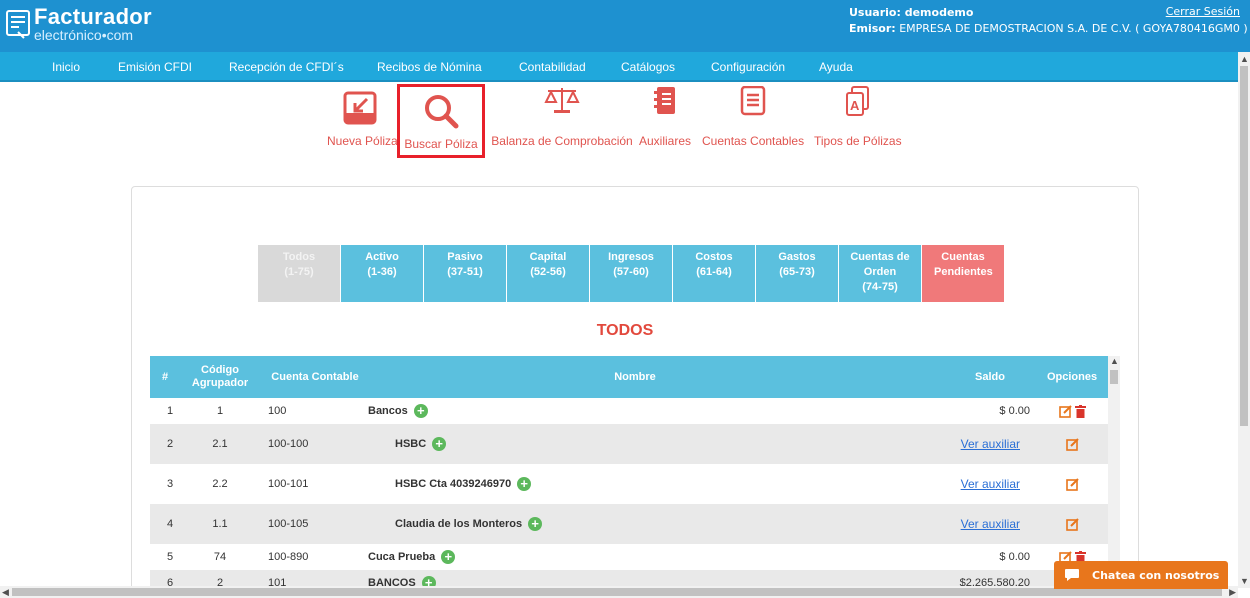 The height and width of the screenshot is (598, 1250). What do you see at coordinates (1244, 581) in the screenshot?
I see `scroll-down-icon: ▼` at bounding box center [1244, 581].